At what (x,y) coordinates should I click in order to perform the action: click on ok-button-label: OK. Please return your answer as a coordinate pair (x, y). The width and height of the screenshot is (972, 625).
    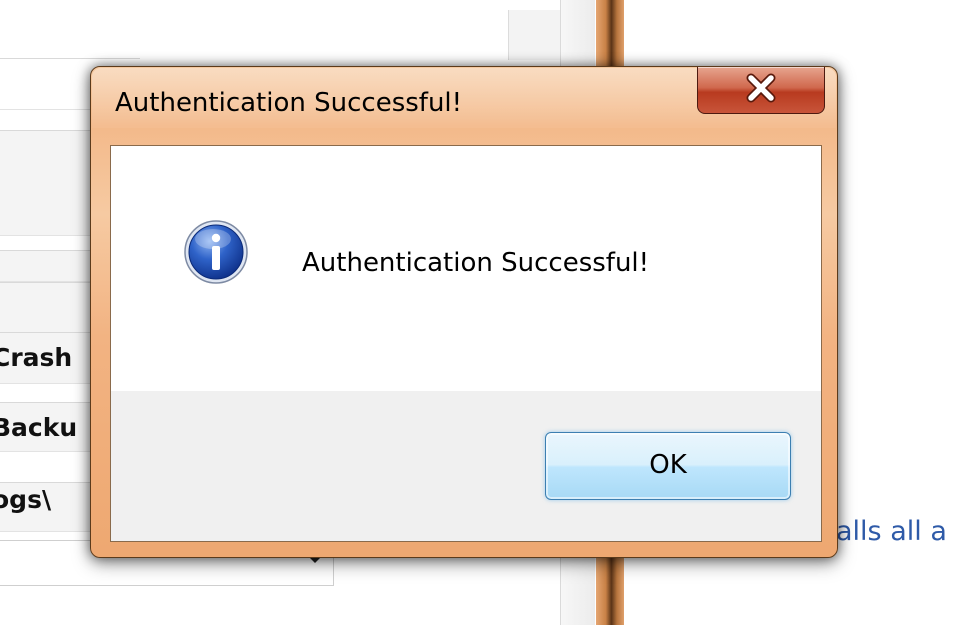
    Looking at the image, I should click on (668, 465).